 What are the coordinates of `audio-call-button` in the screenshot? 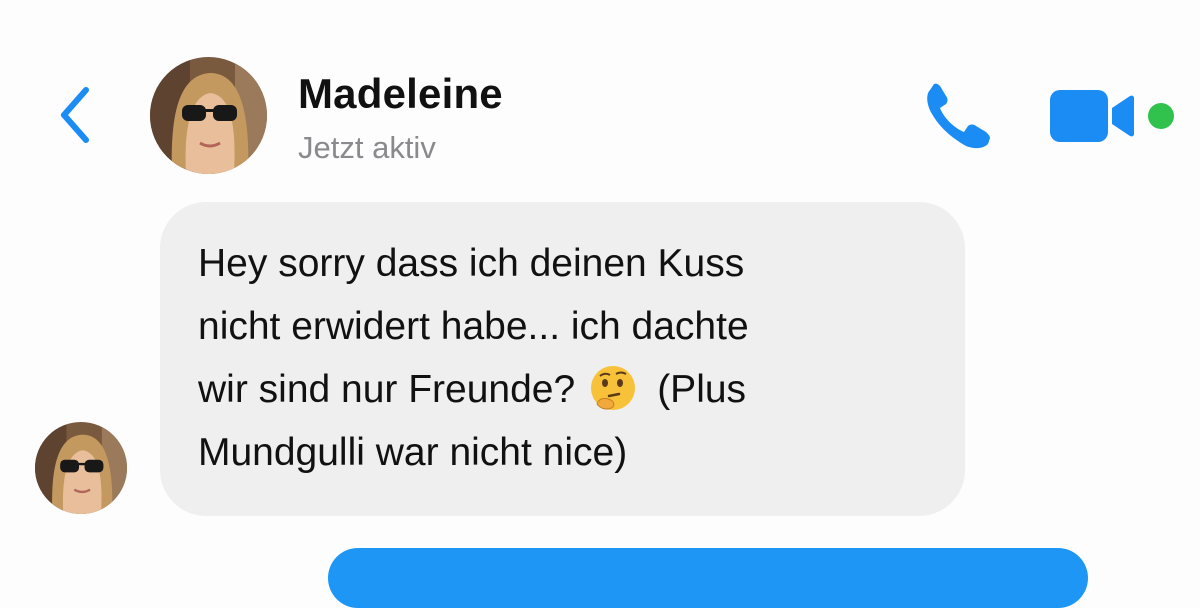 It's located at (959, 117).